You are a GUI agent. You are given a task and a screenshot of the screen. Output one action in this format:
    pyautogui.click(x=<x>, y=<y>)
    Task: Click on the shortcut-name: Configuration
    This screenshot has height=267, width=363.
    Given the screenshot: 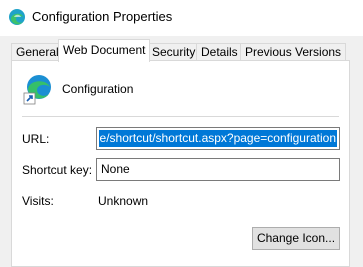 What is the action you would take?
    pyautogui.click(x=98, y=89)
    